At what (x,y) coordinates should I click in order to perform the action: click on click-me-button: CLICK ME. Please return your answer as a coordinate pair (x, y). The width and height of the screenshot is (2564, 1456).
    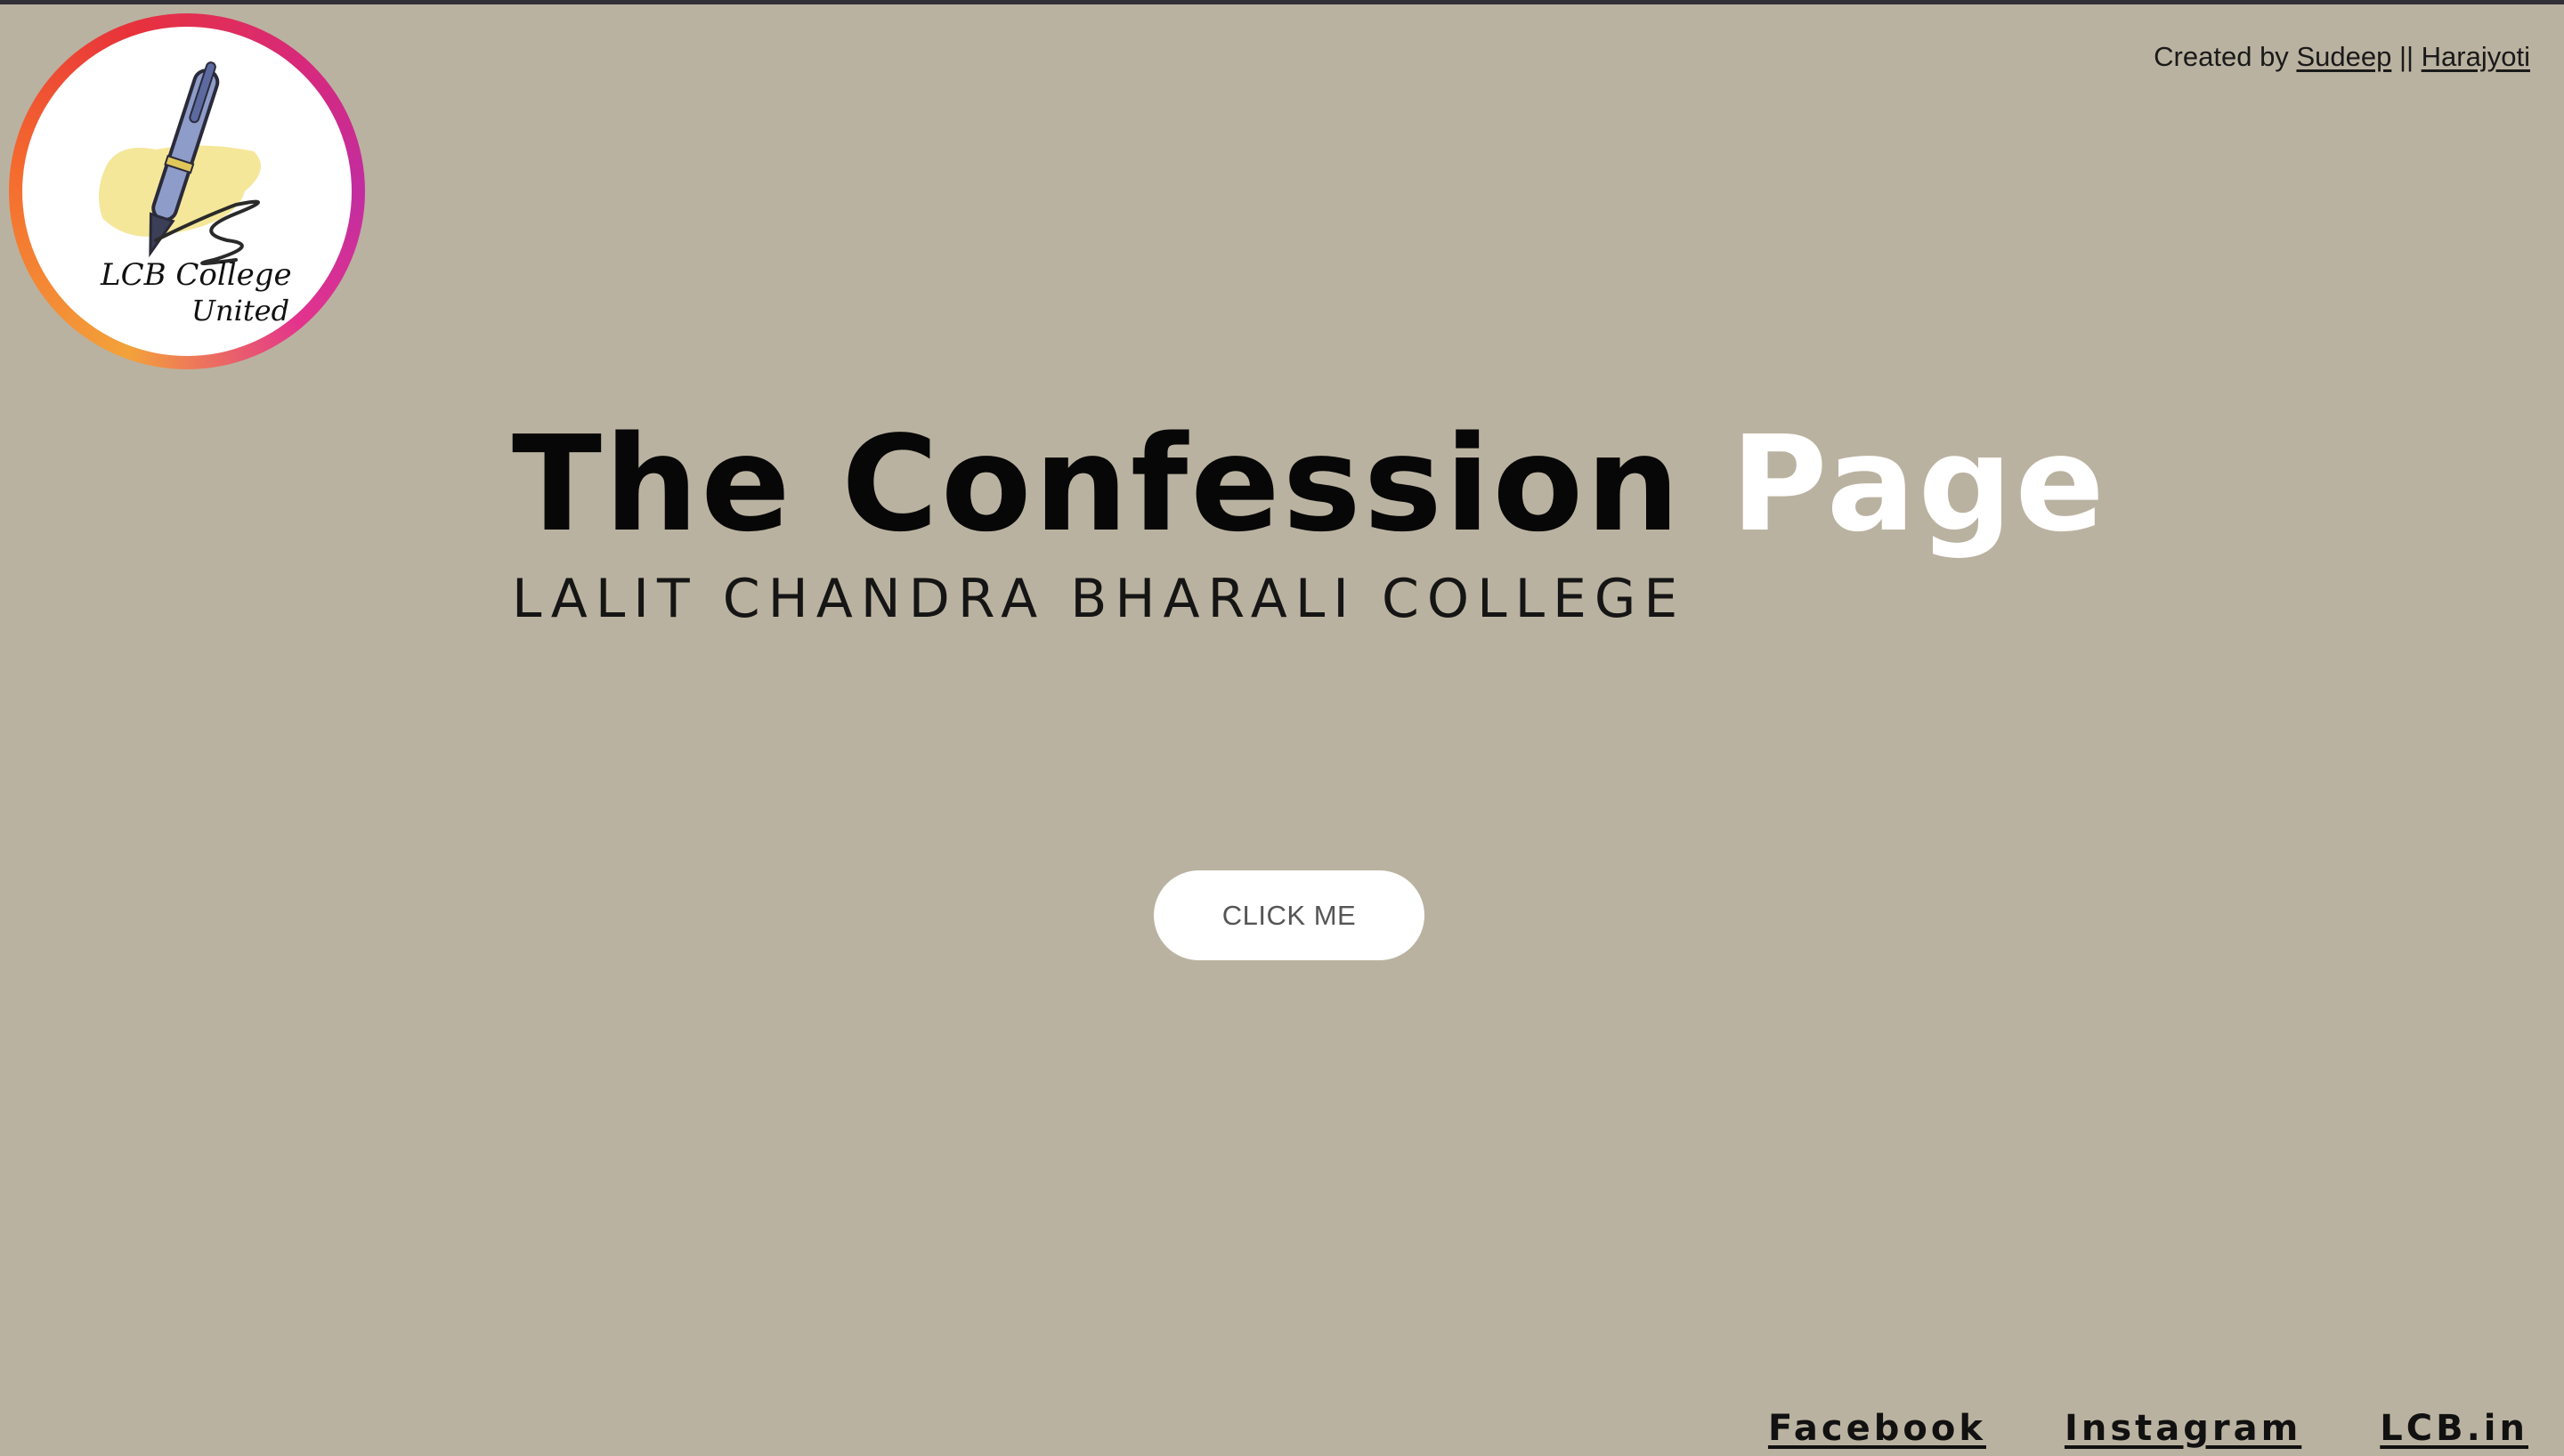
    Looking at the image, I should click on (1289, 915).